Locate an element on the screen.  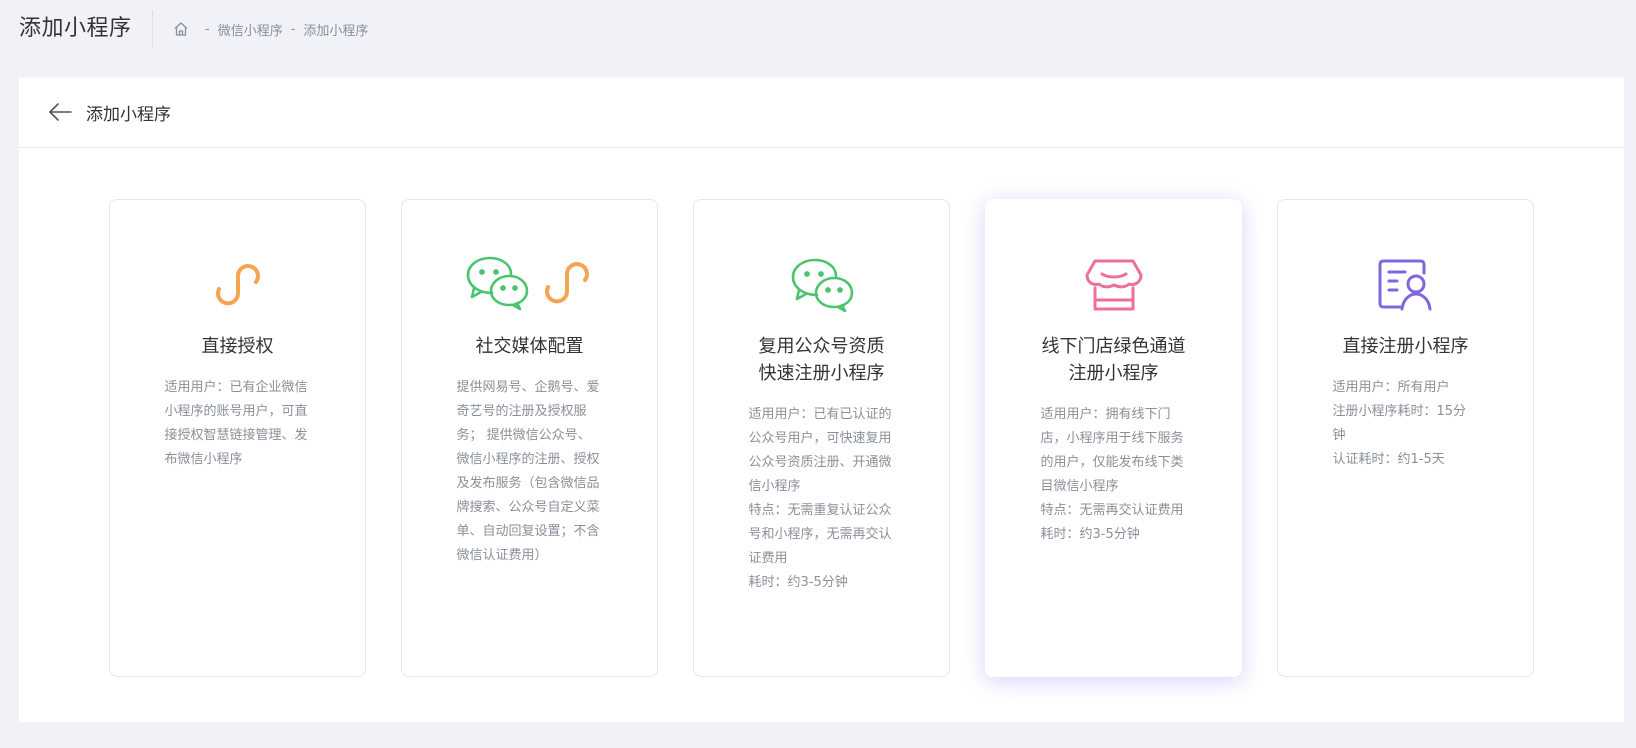
arrow-left-icon is located at coordinates (60, 112).